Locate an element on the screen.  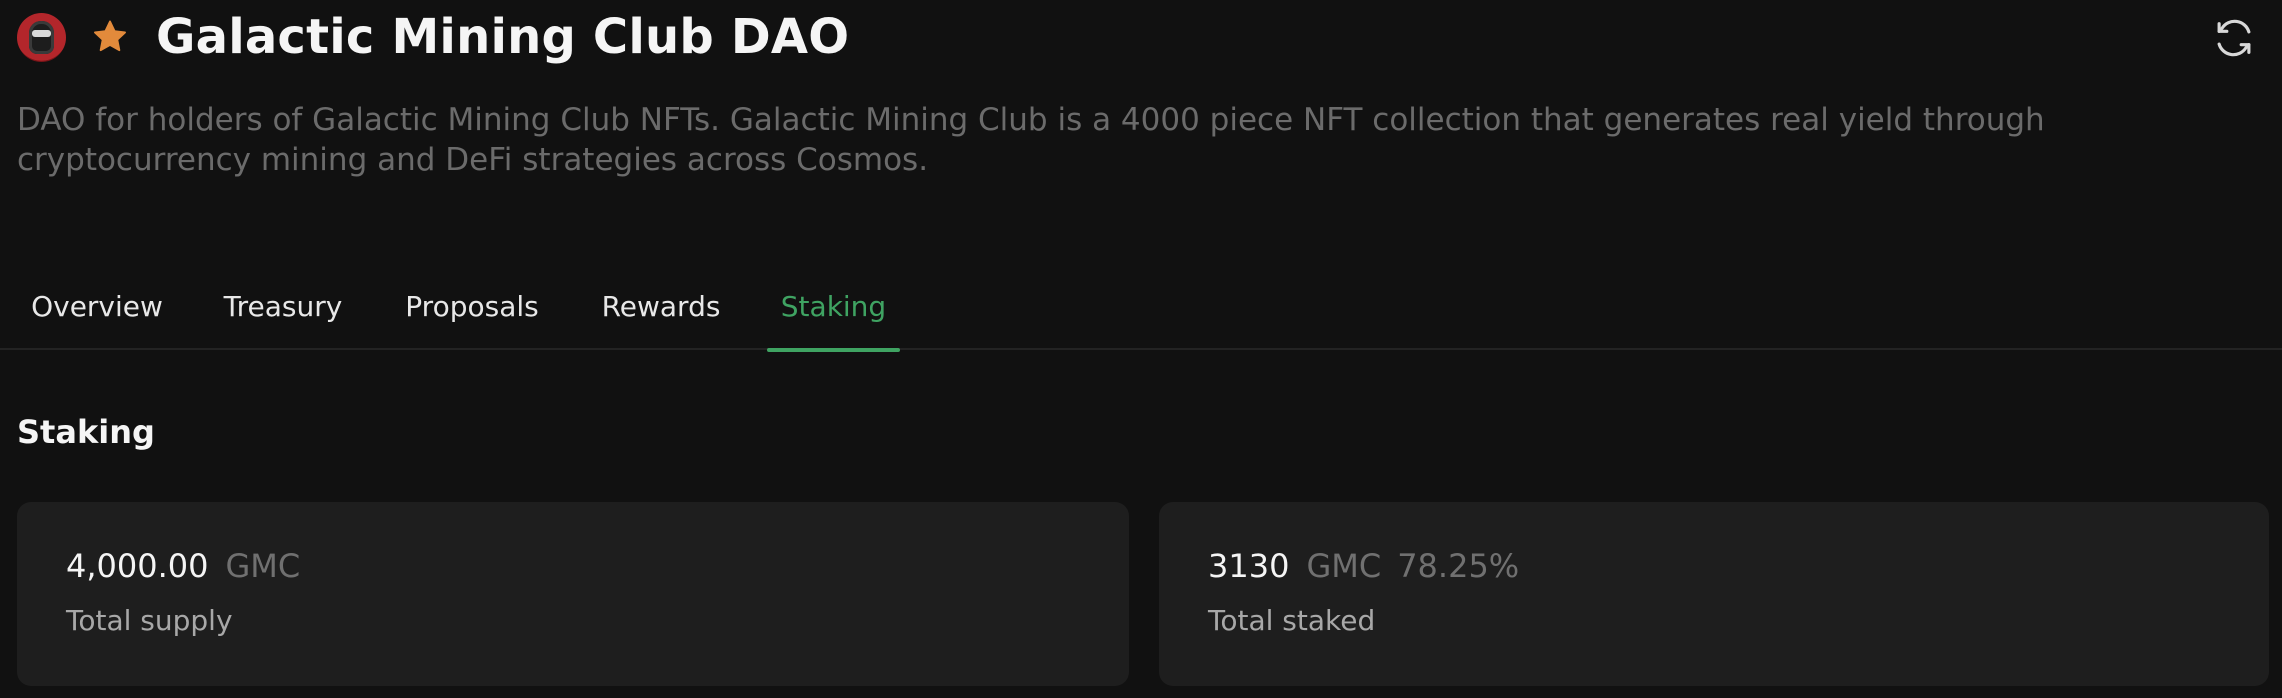
total-supply-value: 4,000.00 is located at coordinates (137, 566).